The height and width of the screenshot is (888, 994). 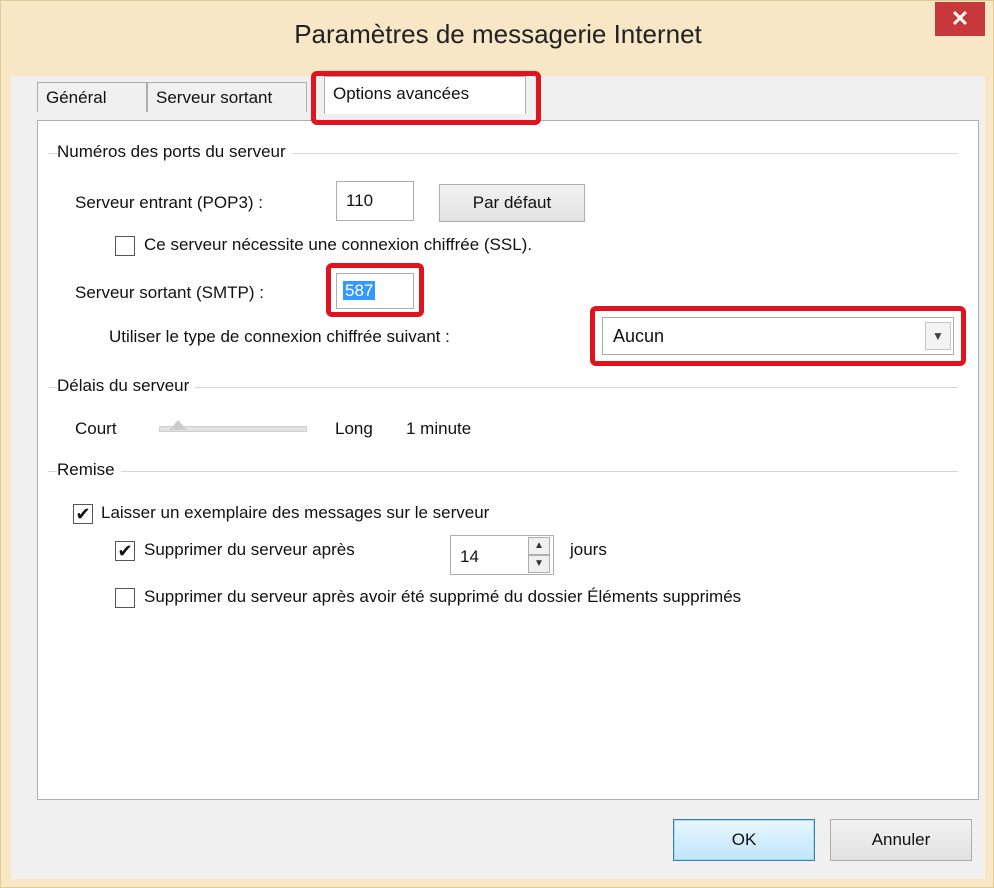 I want to click on group-label-delivery: Remise, so click(x=89, y=470).